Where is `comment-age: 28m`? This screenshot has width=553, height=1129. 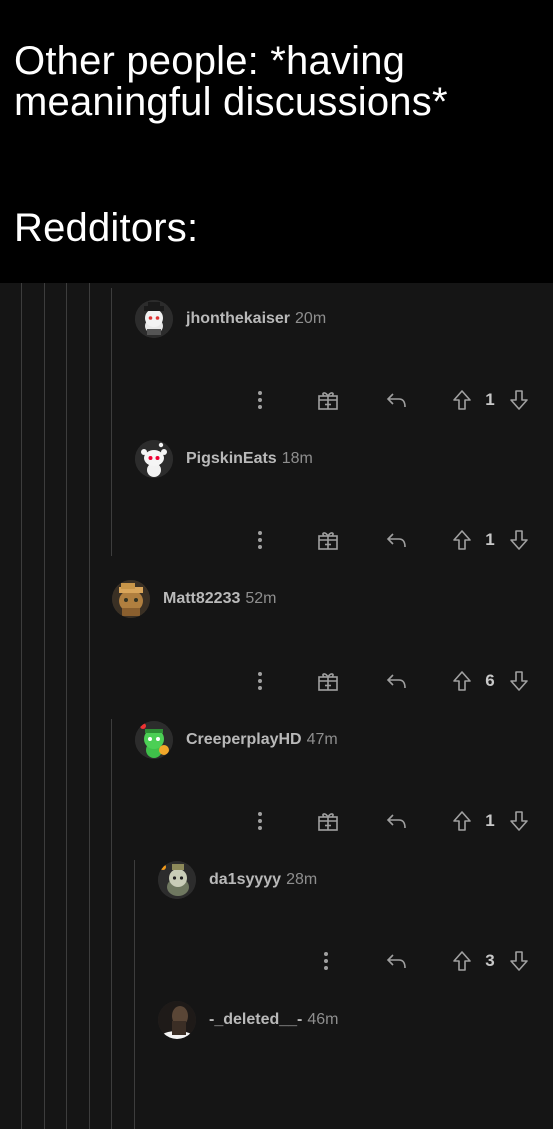 comment-age: 28m is located at coordinates (302, 879).